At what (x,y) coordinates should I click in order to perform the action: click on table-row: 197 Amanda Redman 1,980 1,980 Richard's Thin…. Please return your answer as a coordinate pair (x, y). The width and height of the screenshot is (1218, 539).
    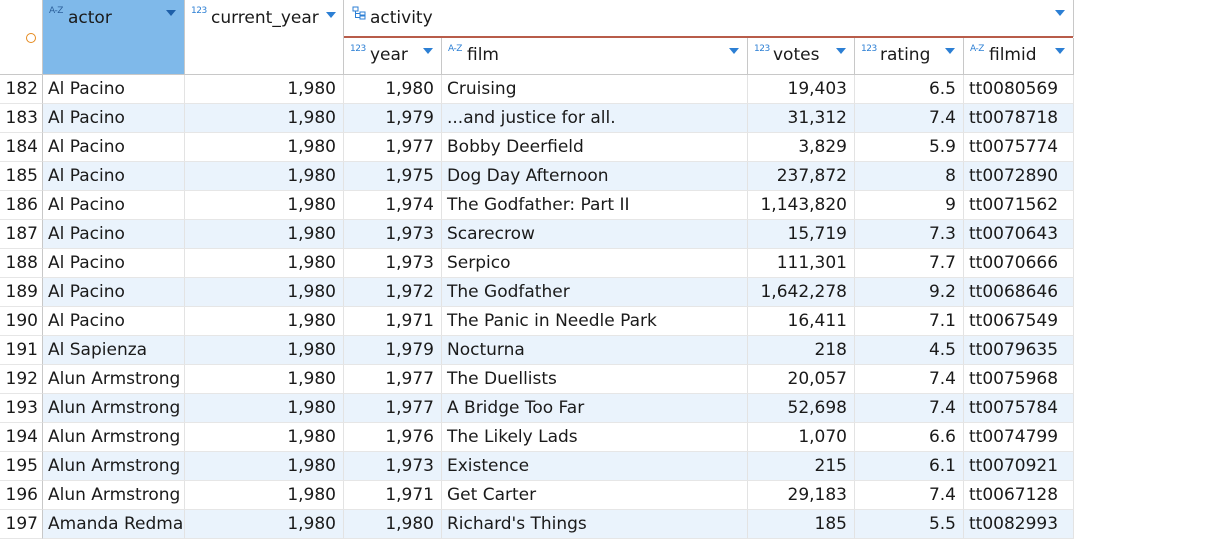
    Looking at the image, I should click on (537, 524).